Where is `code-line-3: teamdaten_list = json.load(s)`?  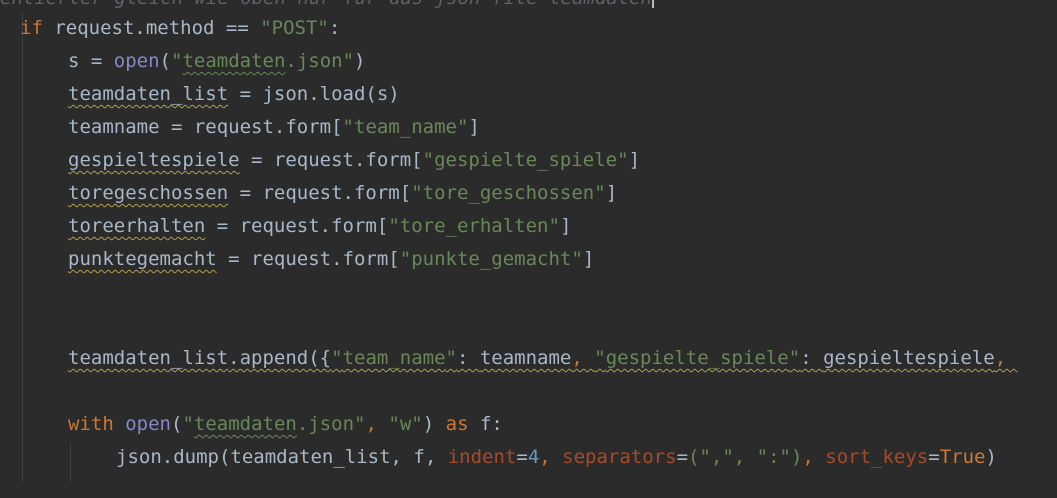 code-line-3: teamdaten_list = json.load(s) is located at coordinates (234, 94).